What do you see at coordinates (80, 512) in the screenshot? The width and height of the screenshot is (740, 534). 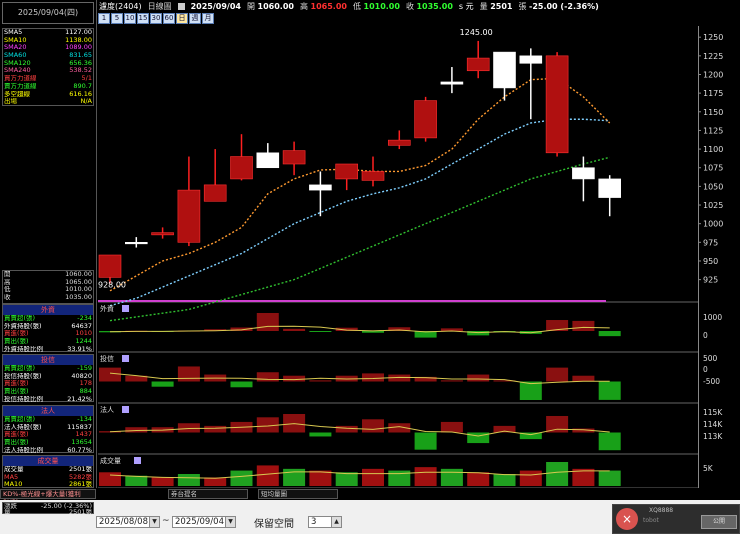 I see `vol-info-value: 2501張` at bounding box center [80, 512].